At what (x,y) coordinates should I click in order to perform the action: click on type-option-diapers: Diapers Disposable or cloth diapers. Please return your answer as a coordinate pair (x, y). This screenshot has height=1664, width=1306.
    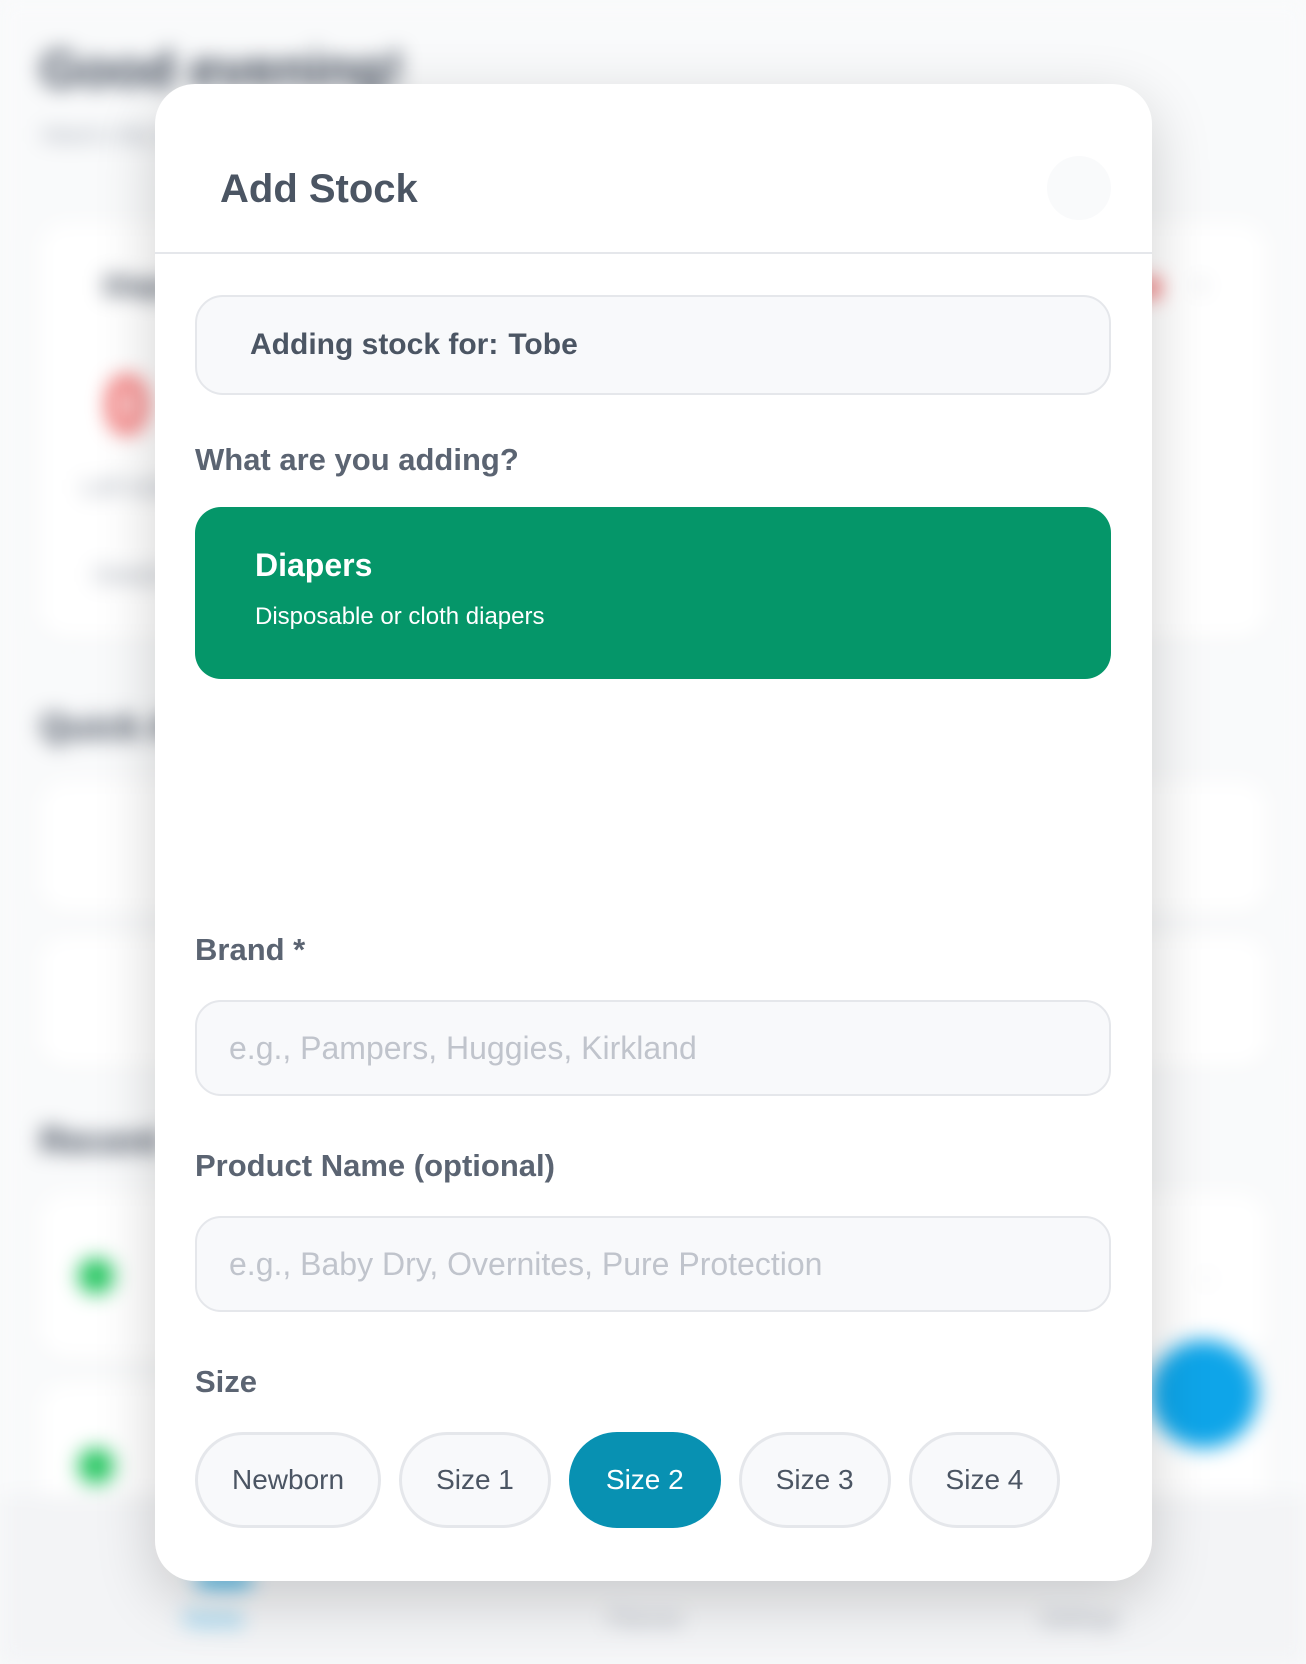
    Looking at the image, I should click on (653, 593).